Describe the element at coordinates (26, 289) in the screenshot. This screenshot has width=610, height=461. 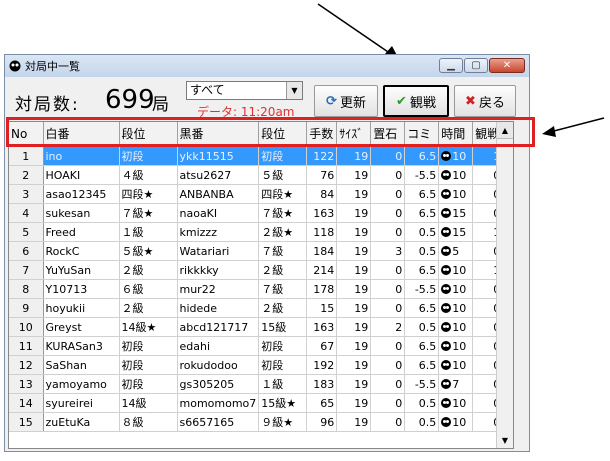
I see `row-number: 8` at that location.